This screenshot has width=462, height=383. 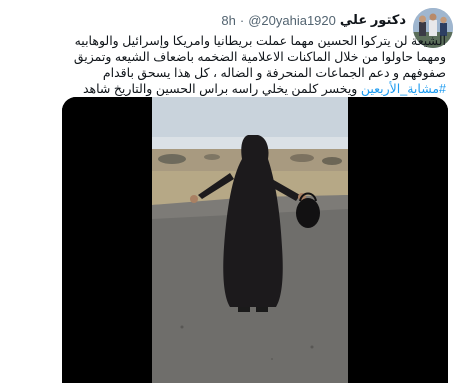 I want to click on display-name: دكتور علي, so click(x=373, y=20).